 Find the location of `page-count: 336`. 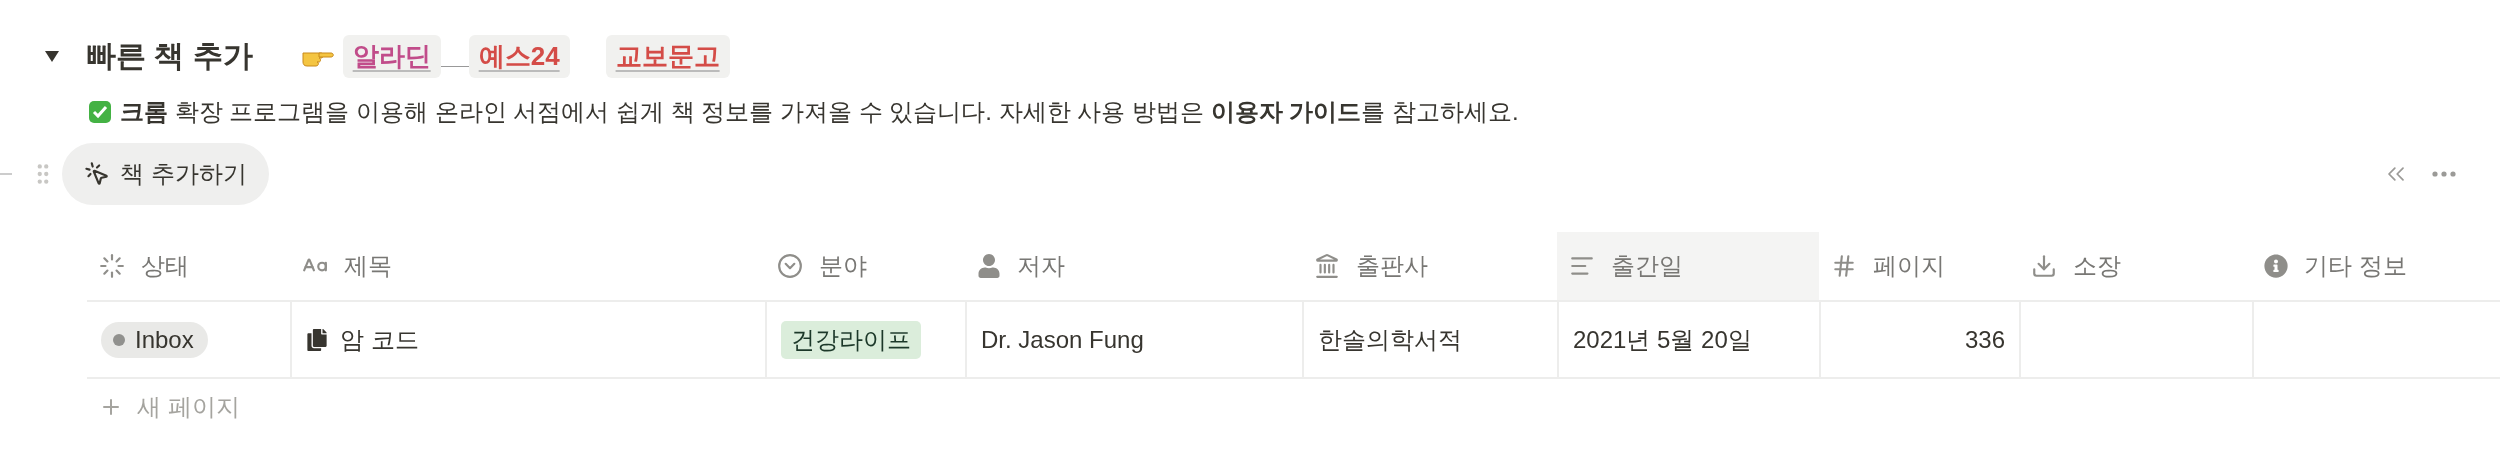

page-count: 336 is located at coordinates (1984, 339).